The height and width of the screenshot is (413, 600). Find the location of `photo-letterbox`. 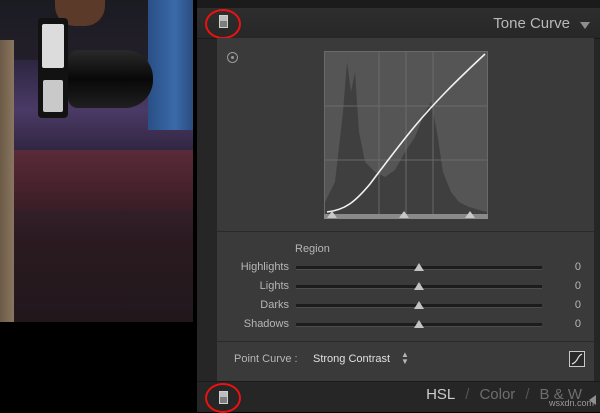

photo-letterbox is located at coordinates (96, 366).